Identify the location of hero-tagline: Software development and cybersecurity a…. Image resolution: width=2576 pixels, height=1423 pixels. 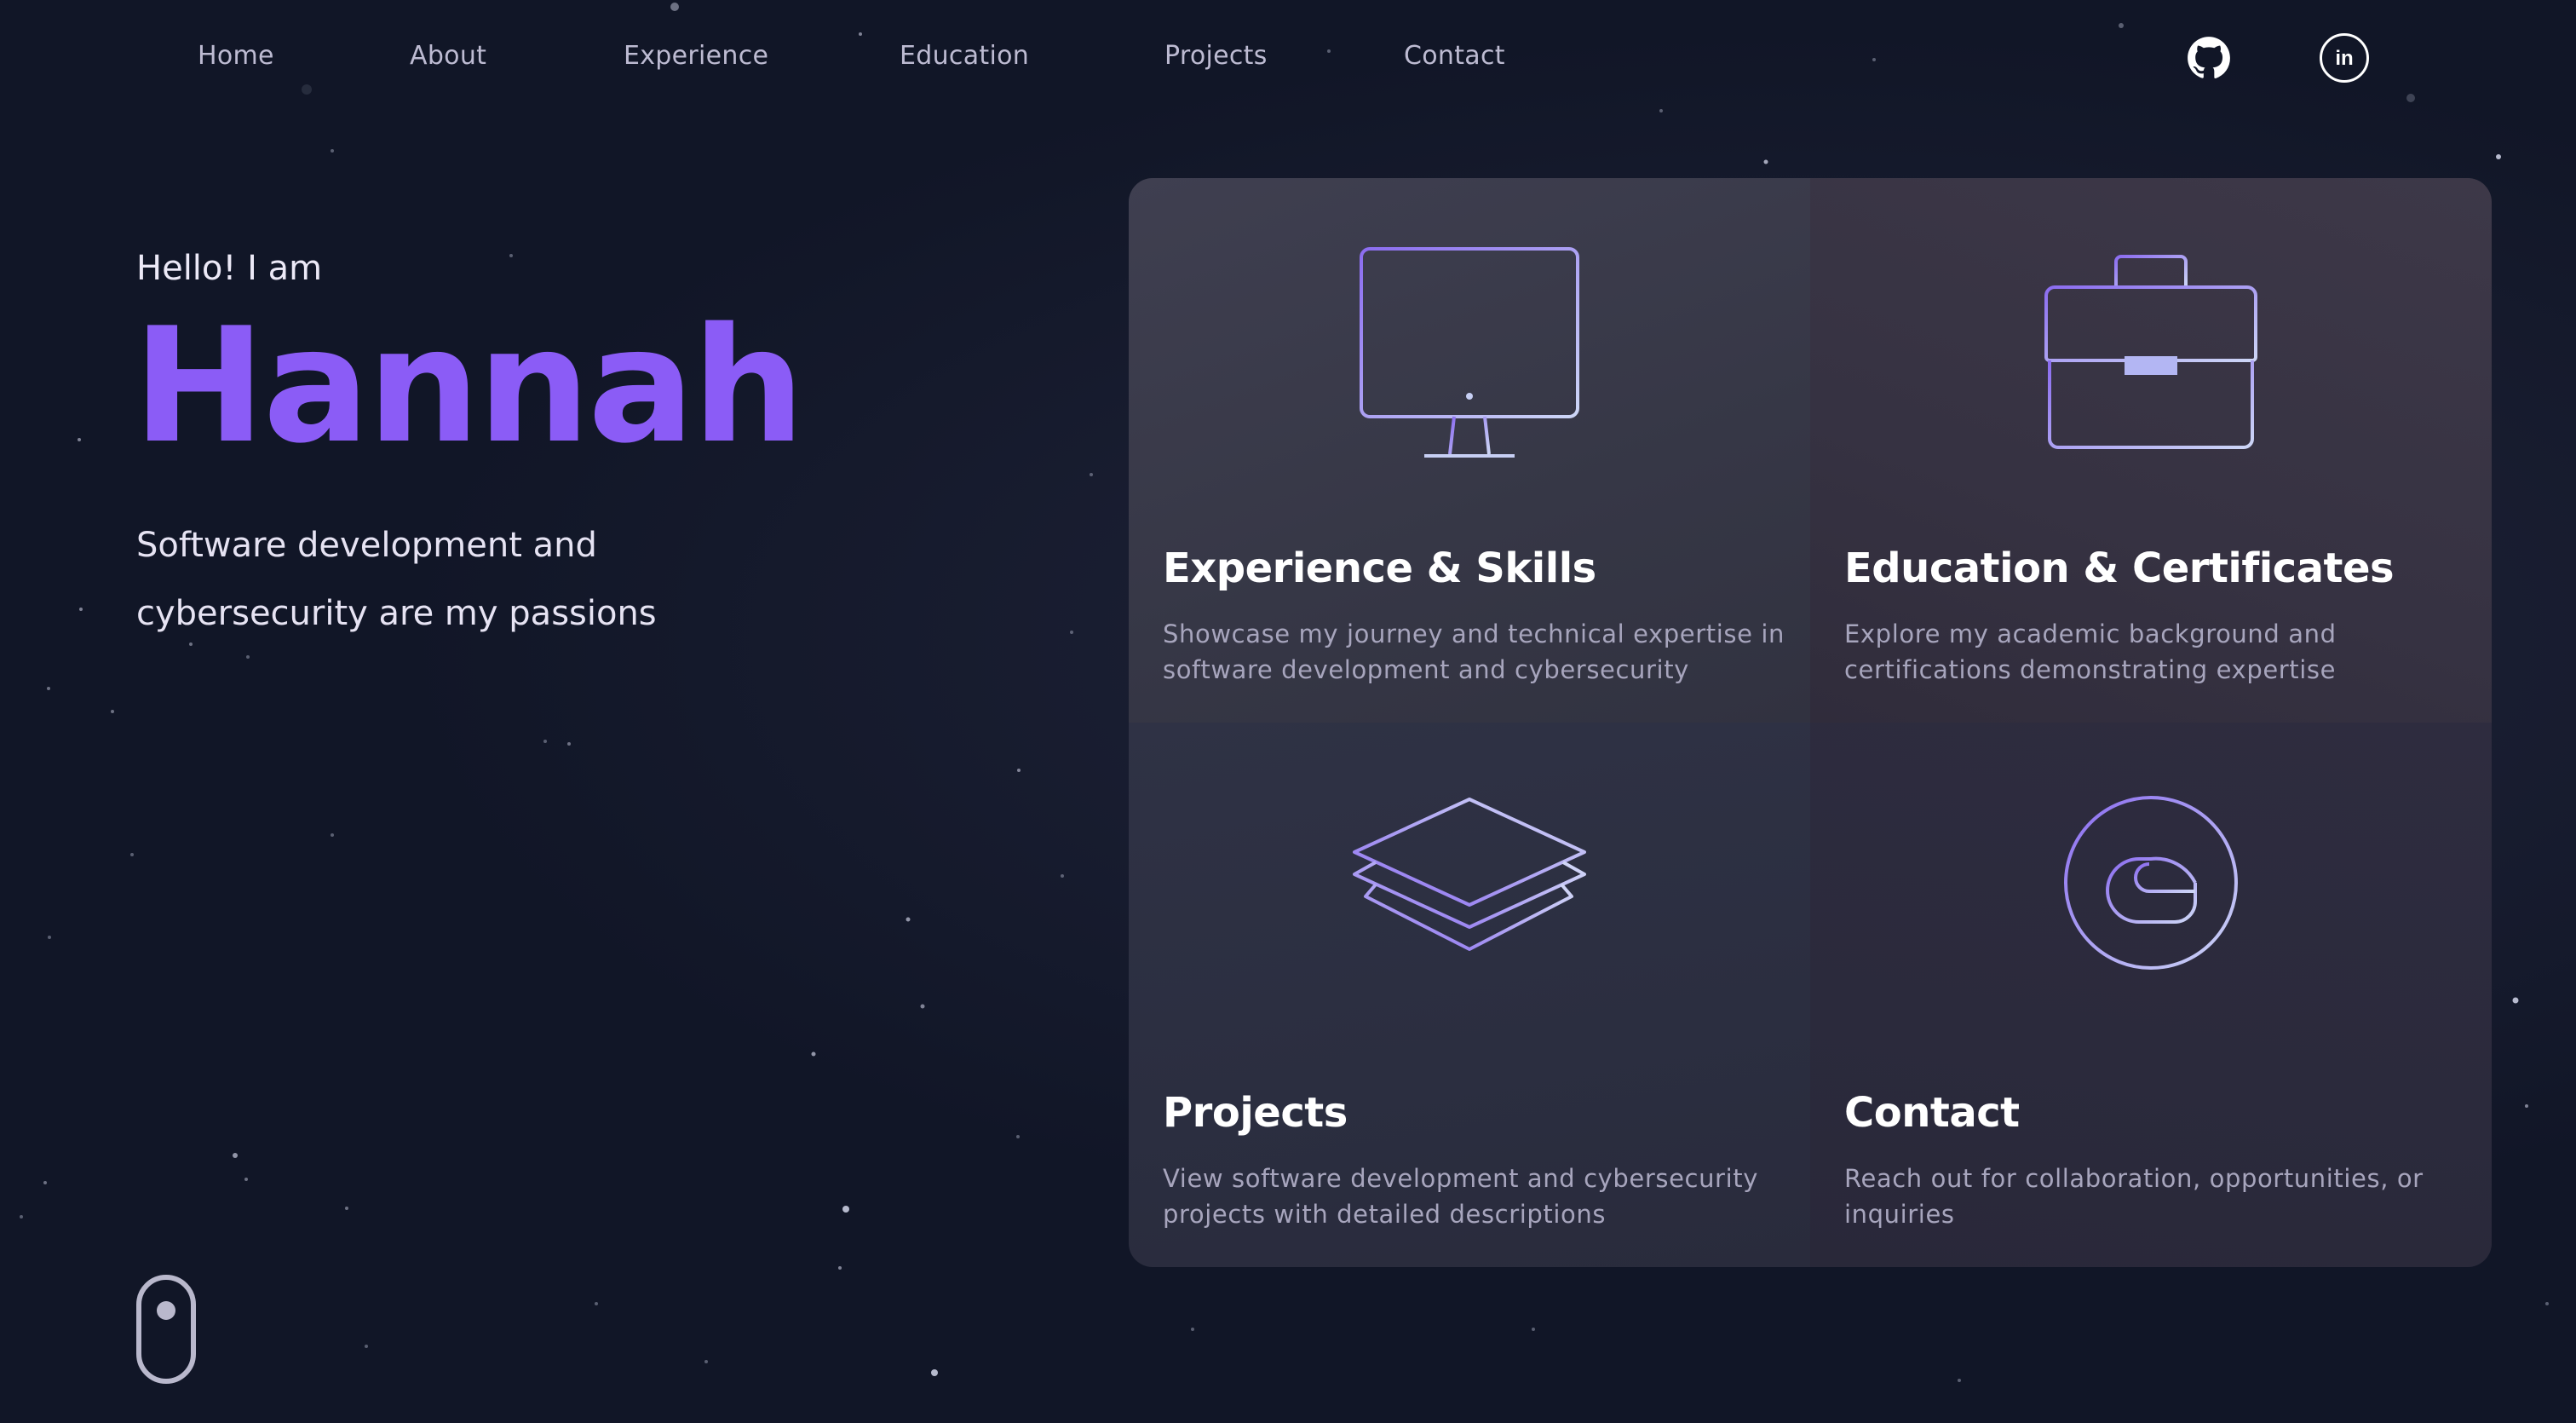
(397, 579).